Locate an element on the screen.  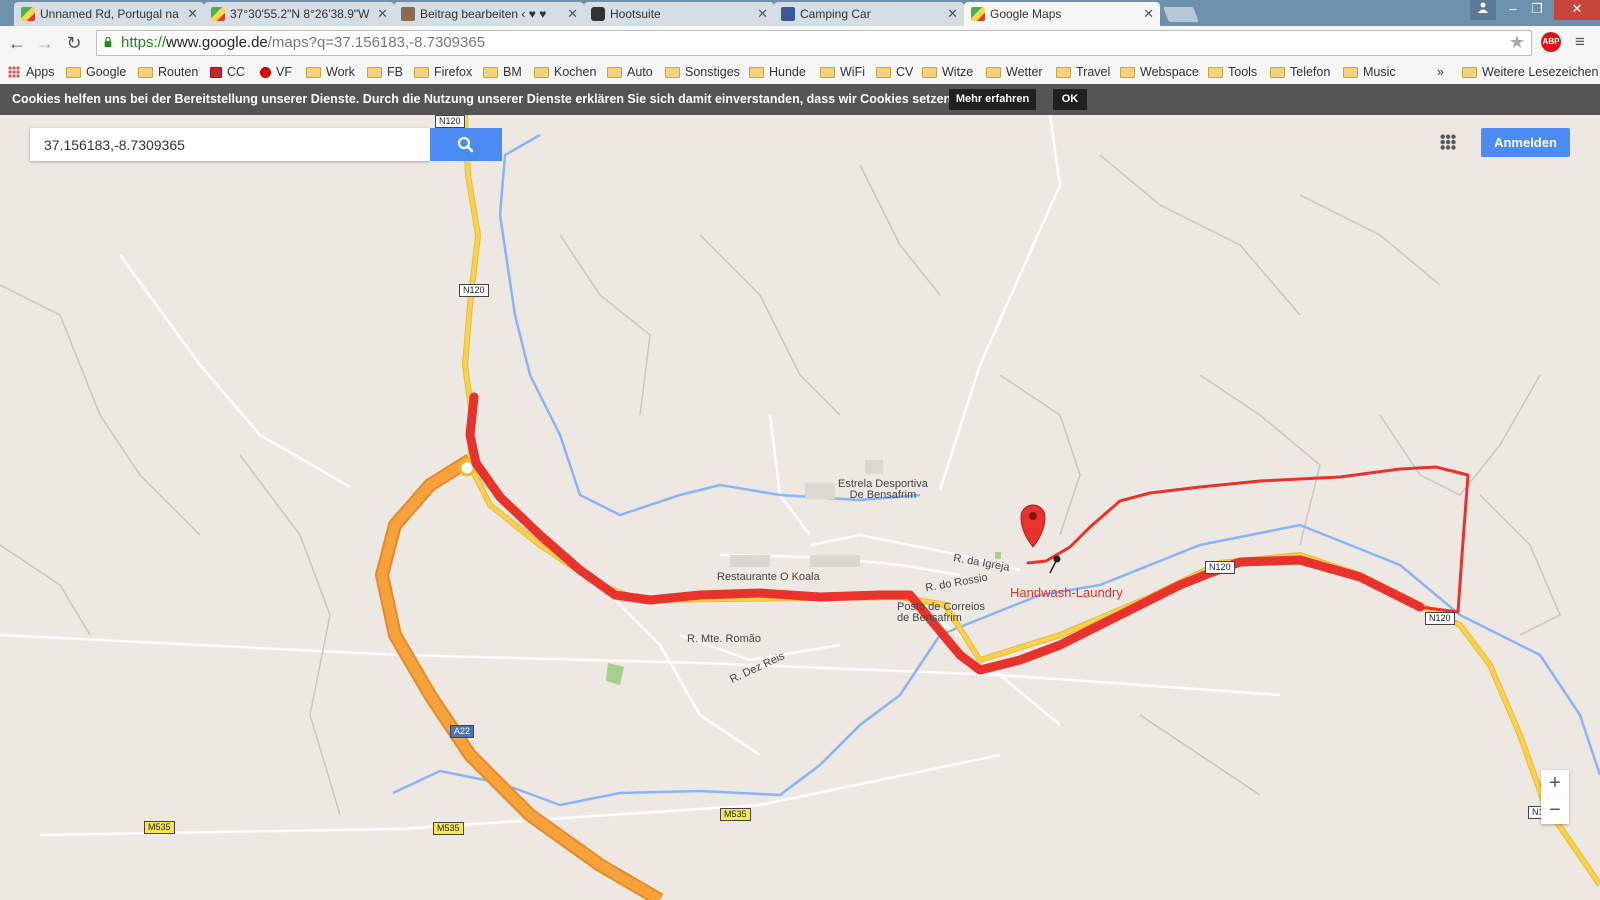
url-scheme: https:// is located at coordinates (144, 42).